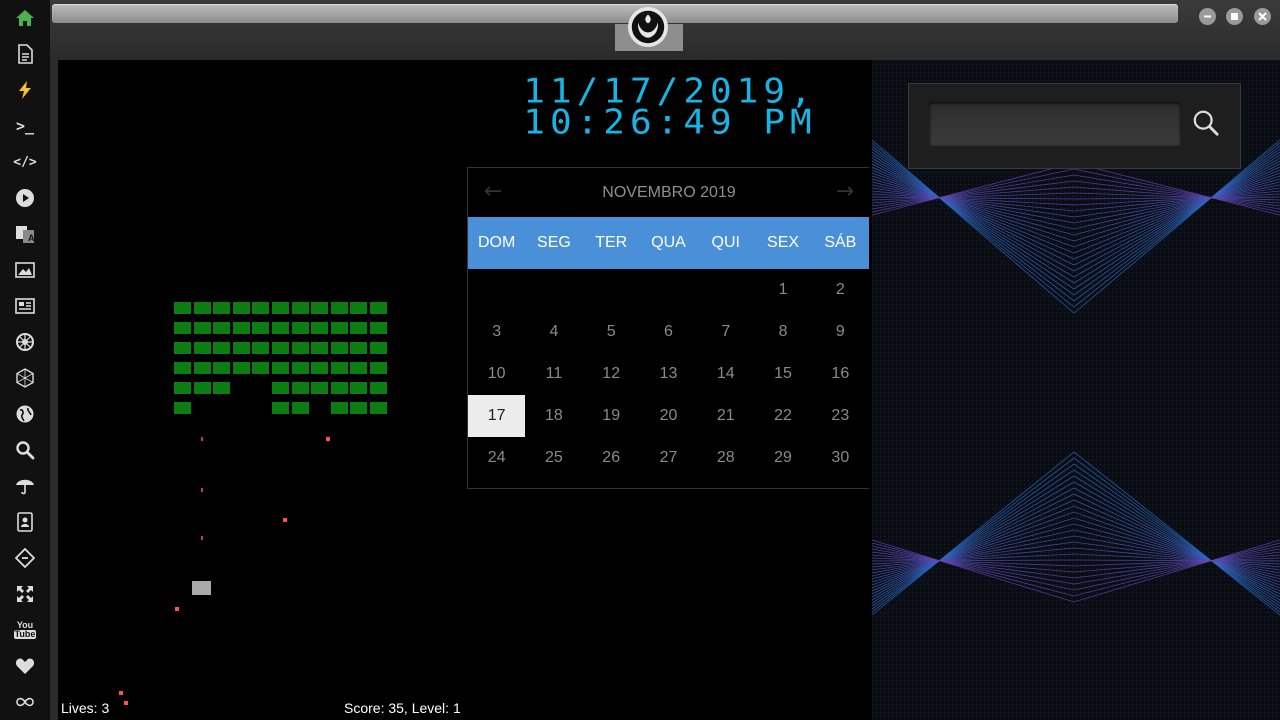  Describe the element at coordinates (840, 374) in the screenshot. I see `calendar-day: 16` at that location.